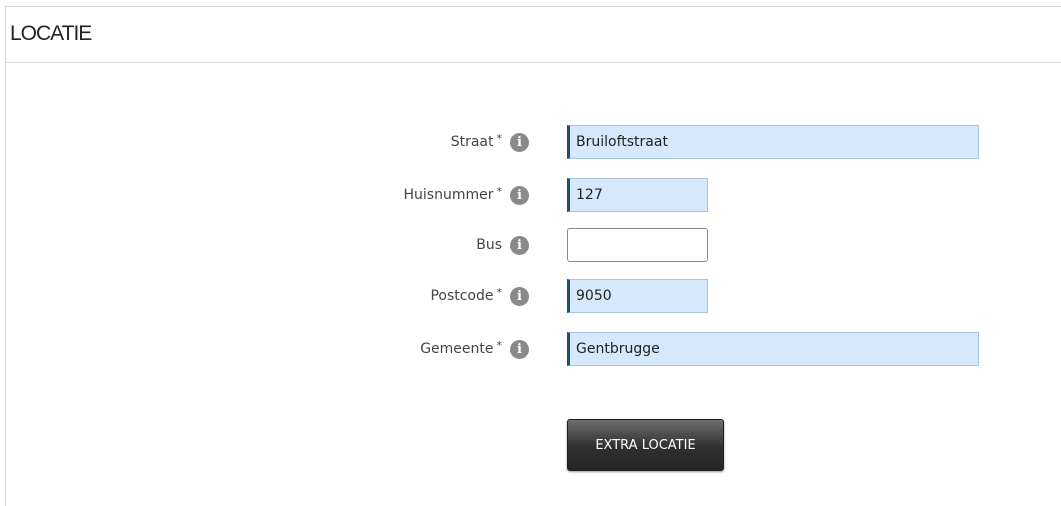  What do you see at coordinates (773, 142) in the screenshot?
I see `straat-input` at bounding box center [773, 142].